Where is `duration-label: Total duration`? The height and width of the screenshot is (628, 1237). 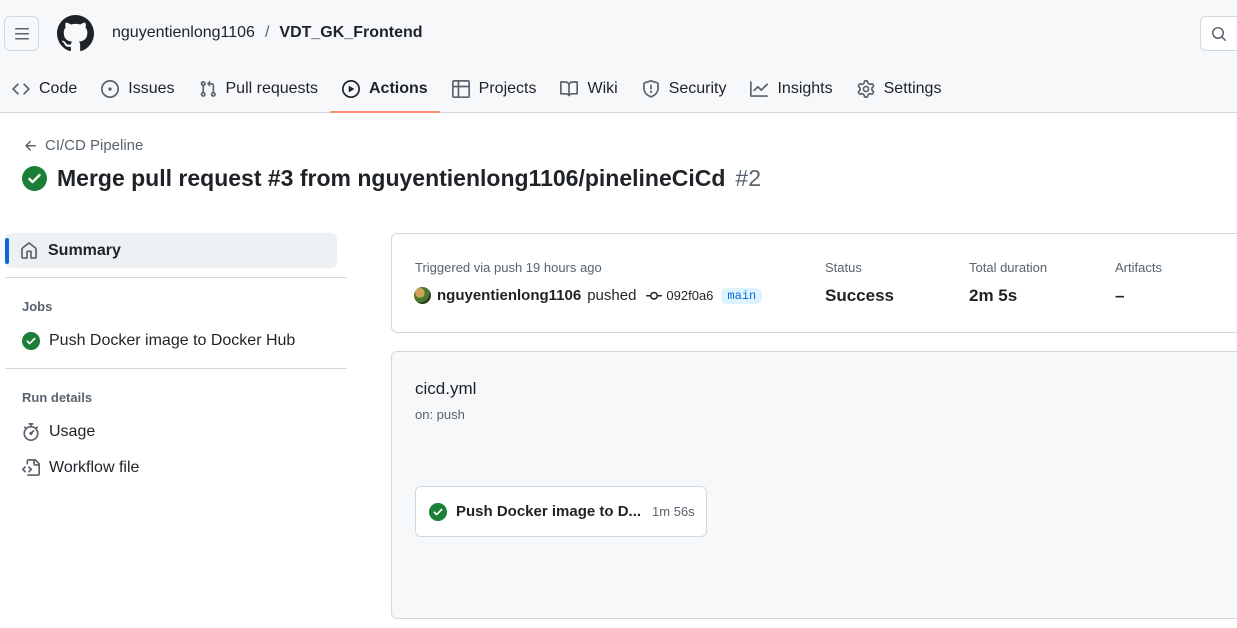 duration-label: Total duration is located at coordinates (1008, 267).